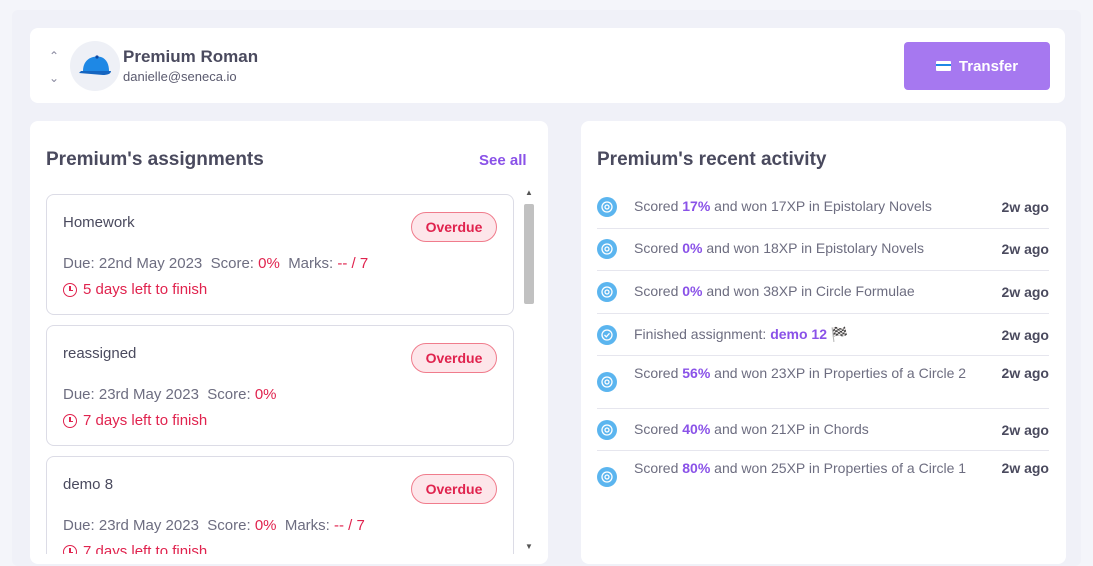  What do you see at coordinates (607, 335) in the screenshot?
I see `check-circle-icon` at bounding box center [607, 335].